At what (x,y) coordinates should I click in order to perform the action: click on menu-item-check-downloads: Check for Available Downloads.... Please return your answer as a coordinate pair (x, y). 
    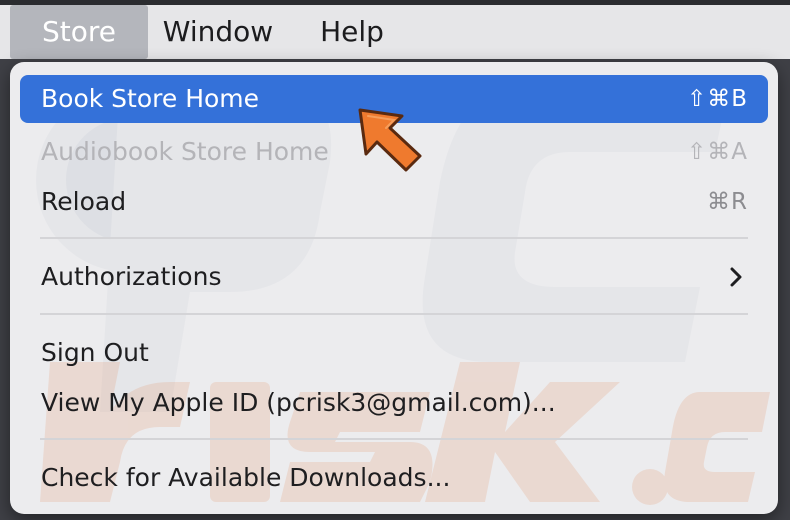
    Looking at the image, I should click on (394, 478).